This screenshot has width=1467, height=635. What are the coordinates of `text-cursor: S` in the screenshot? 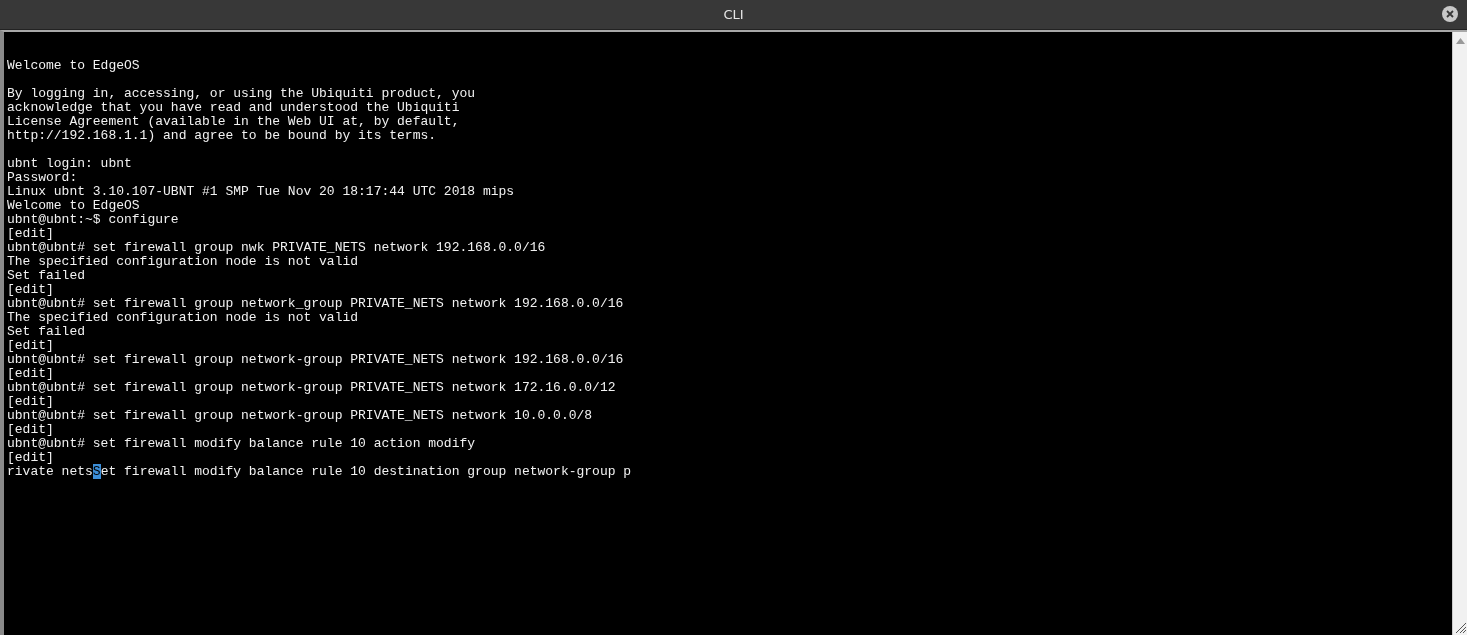 It's located at (96, 471).